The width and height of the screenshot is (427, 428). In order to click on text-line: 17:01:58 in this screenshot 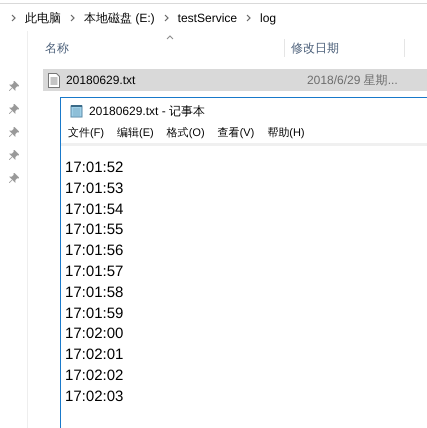, I will do `click(94, 292)`.